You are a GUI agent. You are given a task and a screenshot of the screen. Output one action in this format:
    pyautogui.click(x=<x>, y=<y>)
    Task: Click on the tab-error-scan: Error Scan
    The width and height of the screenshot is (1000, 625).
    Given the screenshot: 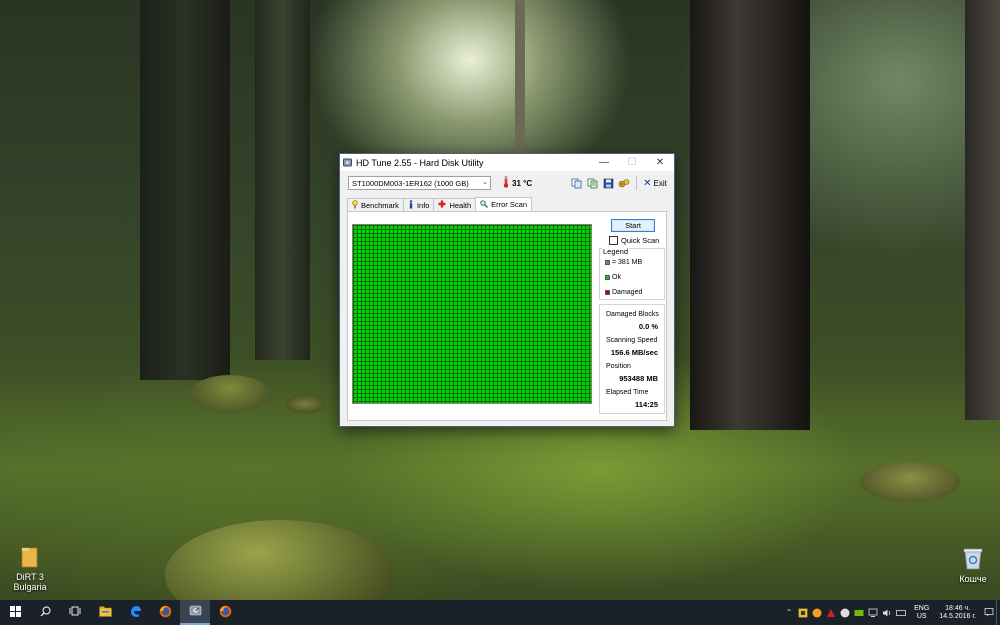 What is the action you would take?
    pyautogui.click(x=503, y=204)
    